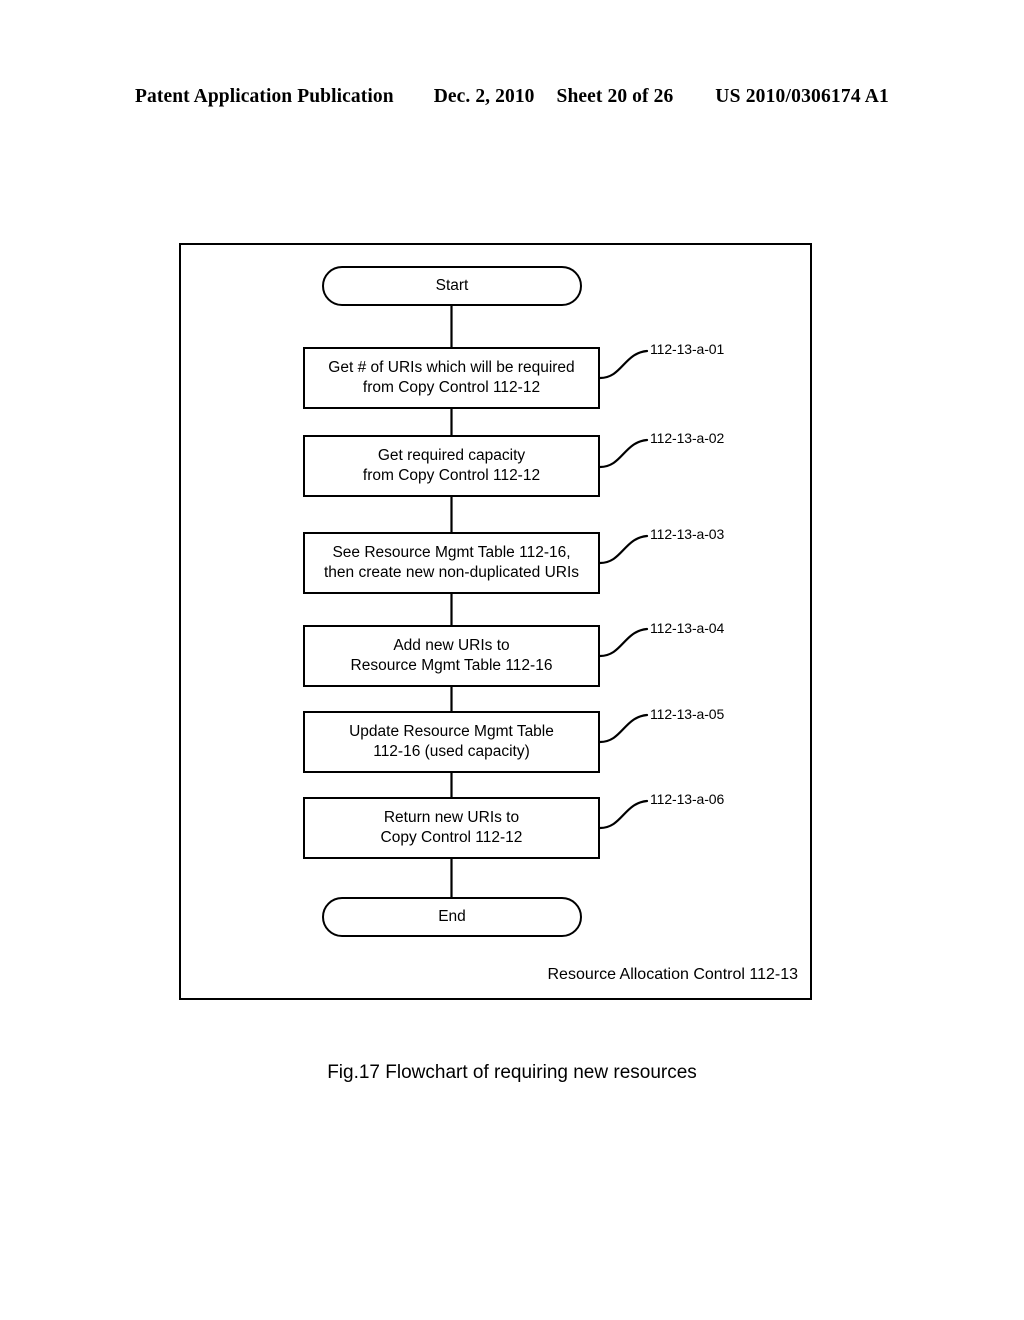  I want to click on leader-line-step4, so click(623, 642).